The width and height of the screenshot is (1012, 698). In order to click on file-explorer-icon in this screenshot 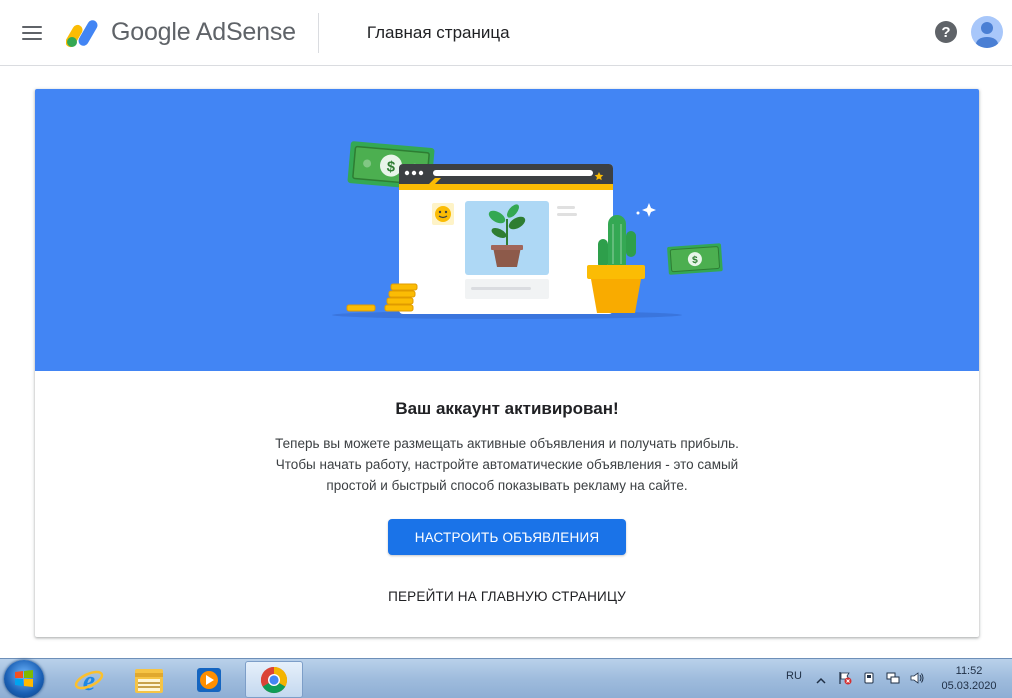, I will do `click(149, 680)`.